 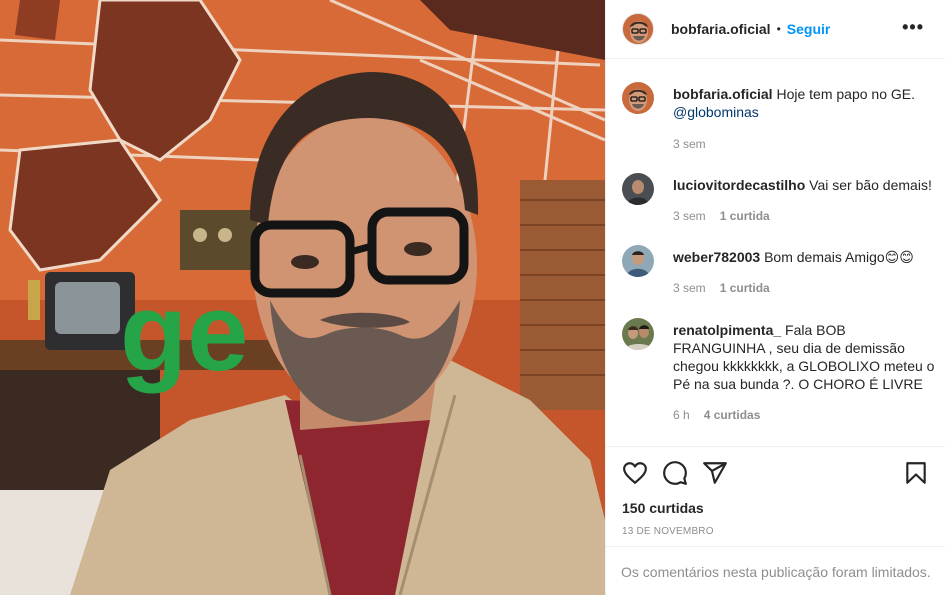 I want to click on author-username: bobfaria.oficial, so click(x=721, y=29).